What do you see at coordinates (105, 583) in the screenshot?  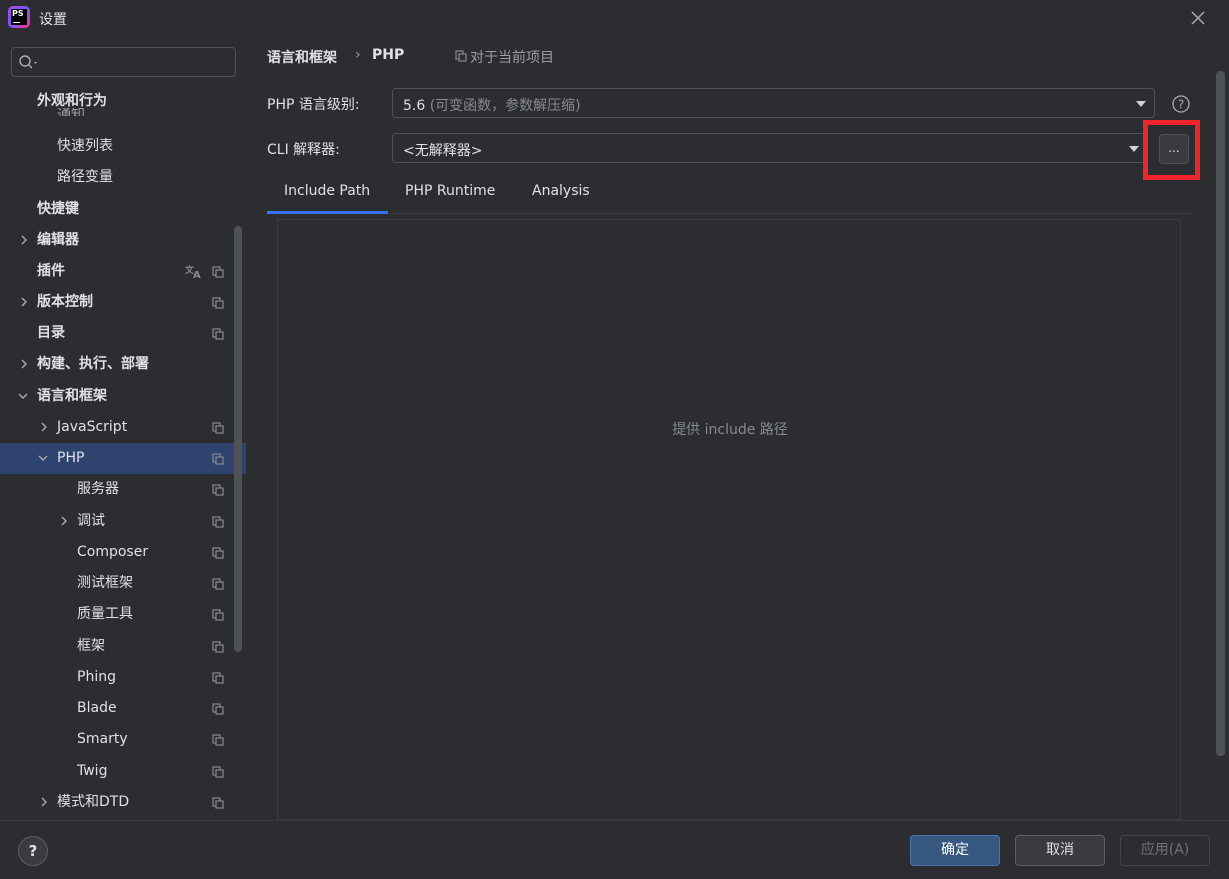 I see `sidebar-item-label: 测试框架` at bounding box center [105, 583].